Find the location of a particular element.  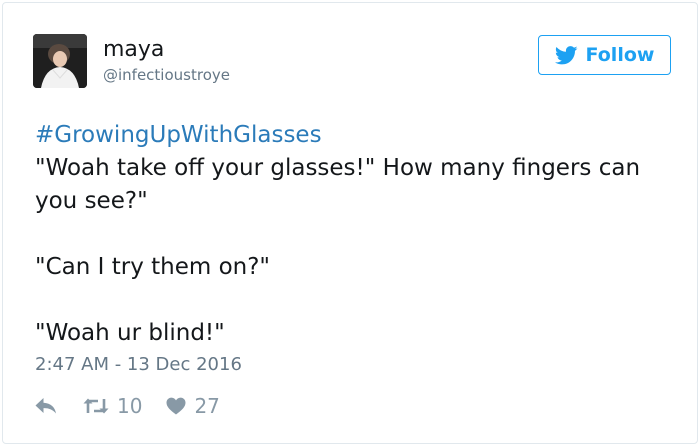

hashtag-link: #GrowingUpWithGlasses is located at coordinates (178, 135).